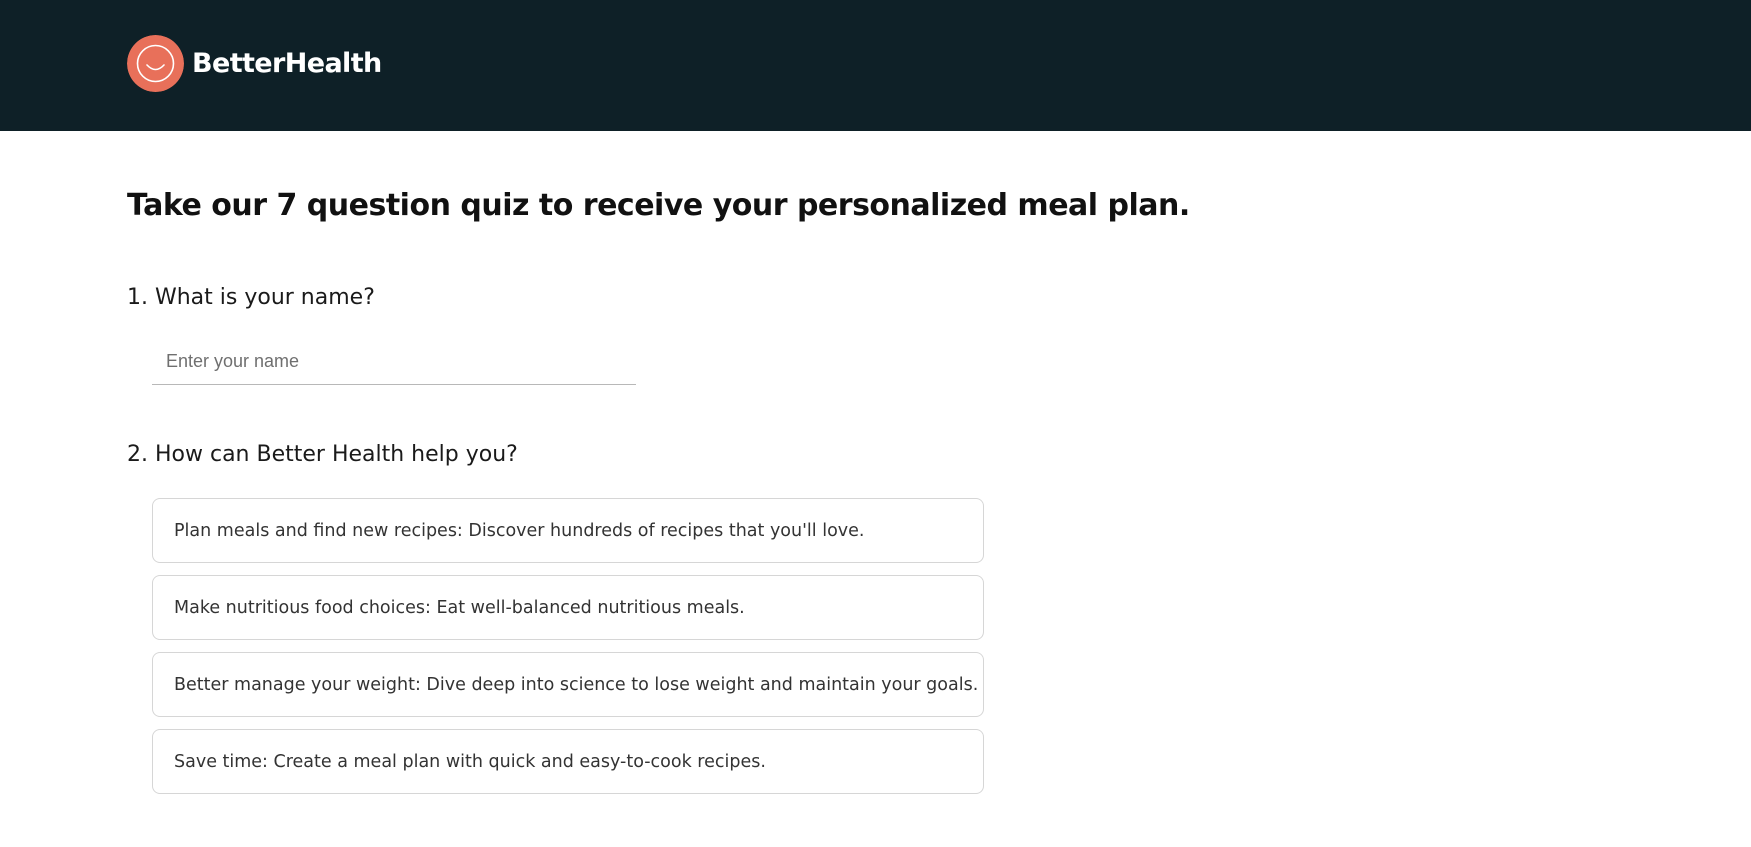  Describe the element at coordinates (322, 454) in the screenshot. I see `question-2-label: 2. How can Better Health help you?` at that location.